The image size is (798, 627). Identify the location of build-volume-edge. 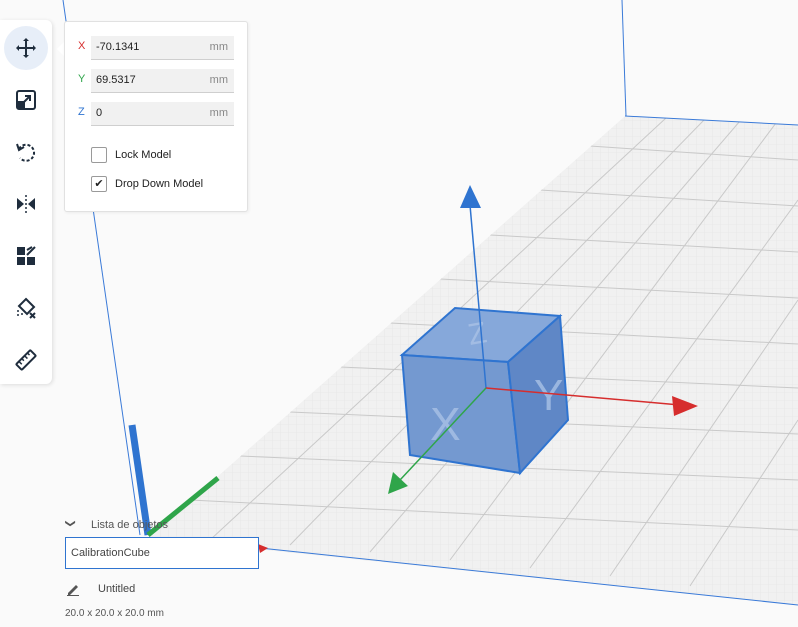
(624, 58).